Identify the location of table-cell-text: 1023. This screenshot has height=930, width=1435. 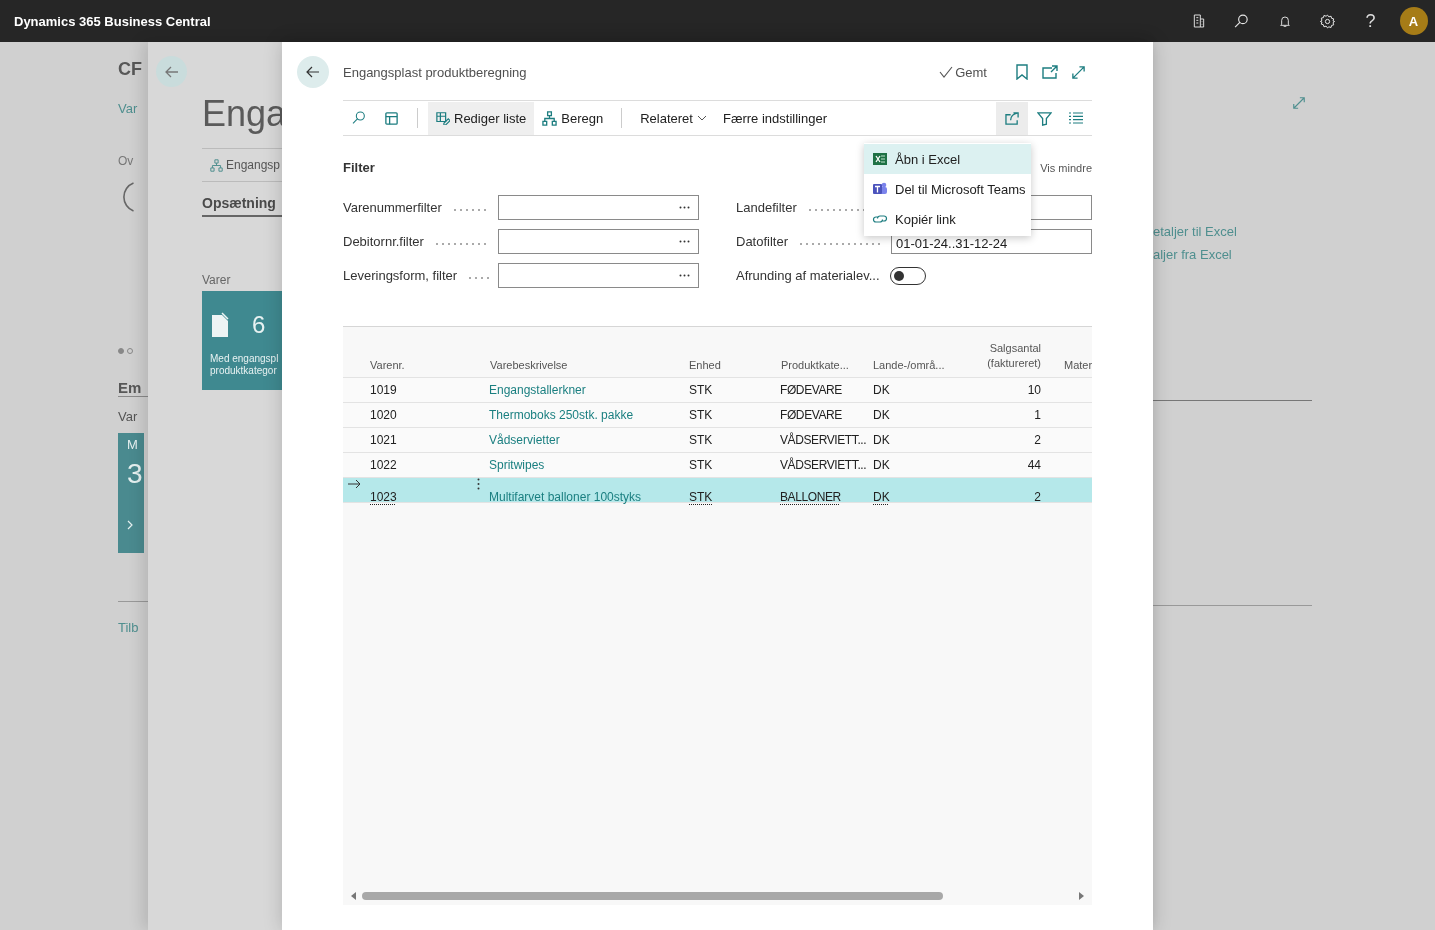
(383, 497).